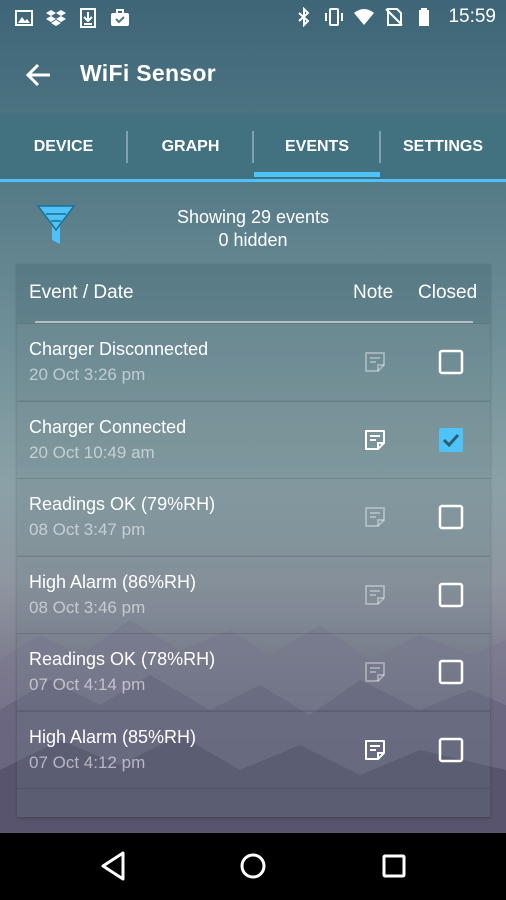 This screenshot has width=506, height=900. What do you see at coordinates (114, 866) in the screenshot?
I see `back-triangle-icon` at bounding box center [114, 866].